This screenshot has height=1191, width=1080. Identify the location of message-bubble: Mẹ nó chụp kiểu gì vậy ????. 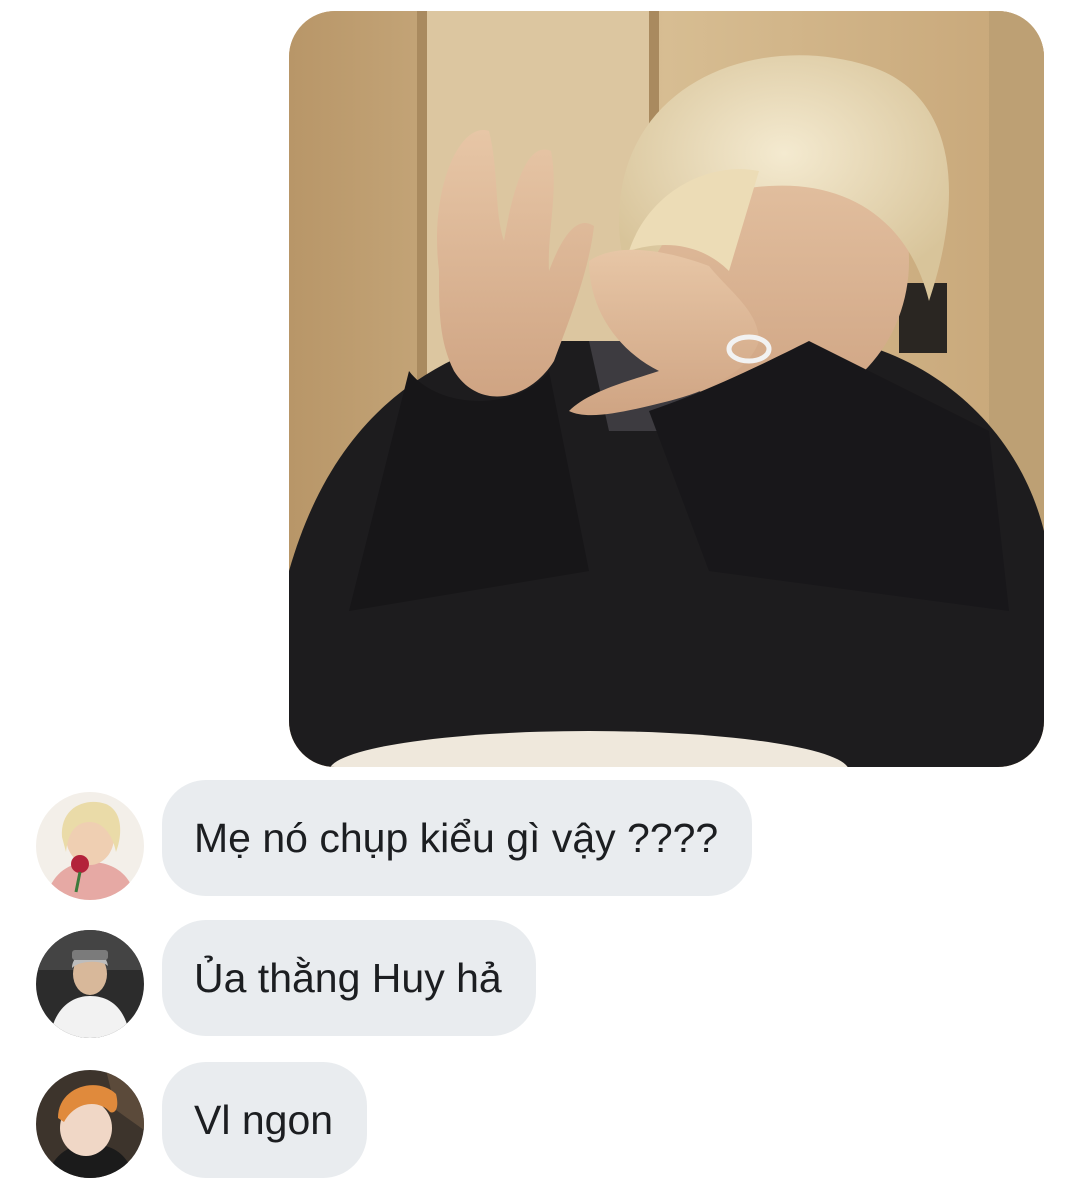
(457, 838).